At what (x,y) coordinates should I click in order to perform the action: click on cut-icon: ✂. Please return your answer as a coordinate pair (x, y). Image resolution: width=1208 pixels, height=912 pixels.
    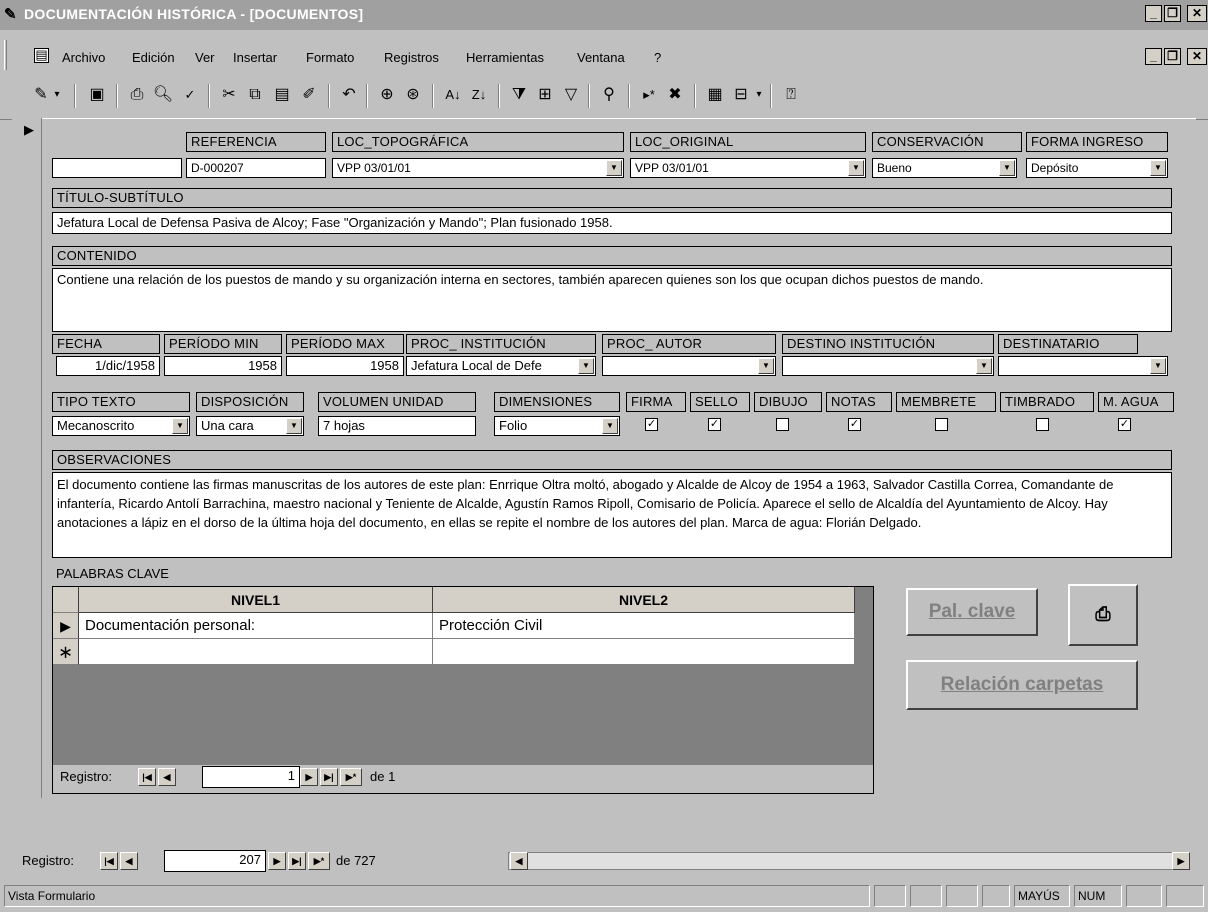
    Looking at the image, I should click on (229, 95).